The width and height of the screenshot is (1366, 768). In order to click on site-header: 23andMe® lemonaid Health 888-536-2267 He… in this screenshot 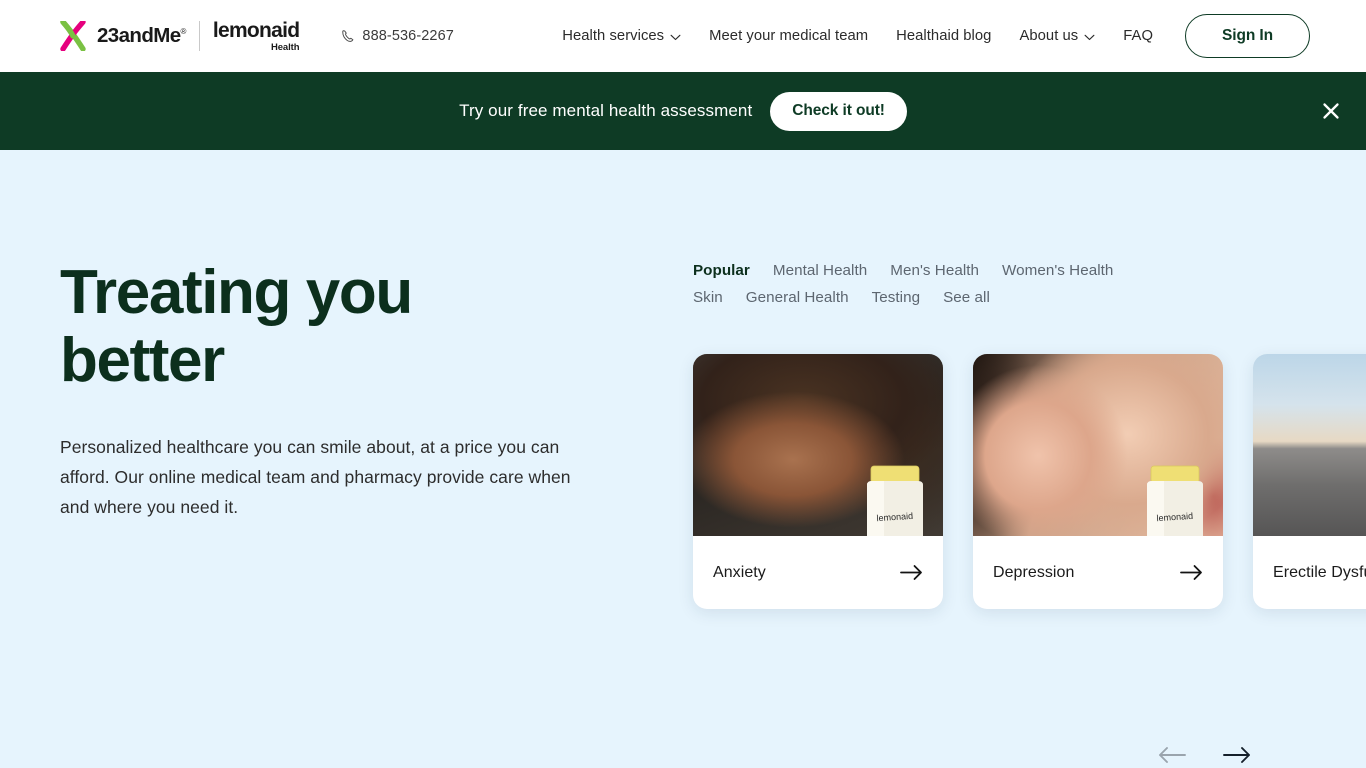, I will do `click(683, 36)`.